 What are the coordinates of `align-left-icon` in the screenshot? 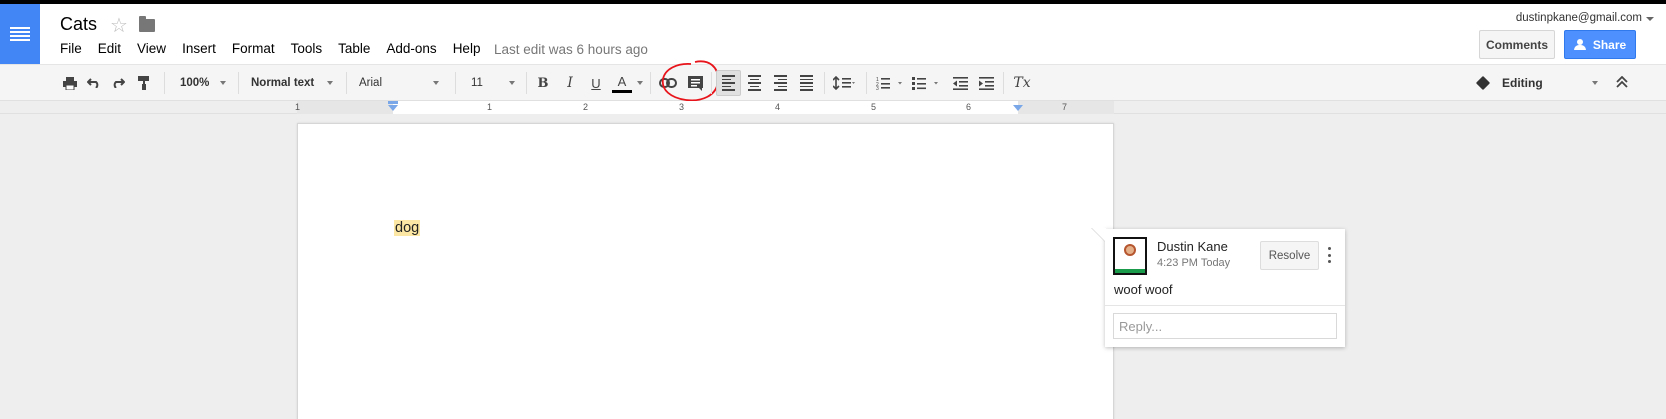 It's located at (728, 83).